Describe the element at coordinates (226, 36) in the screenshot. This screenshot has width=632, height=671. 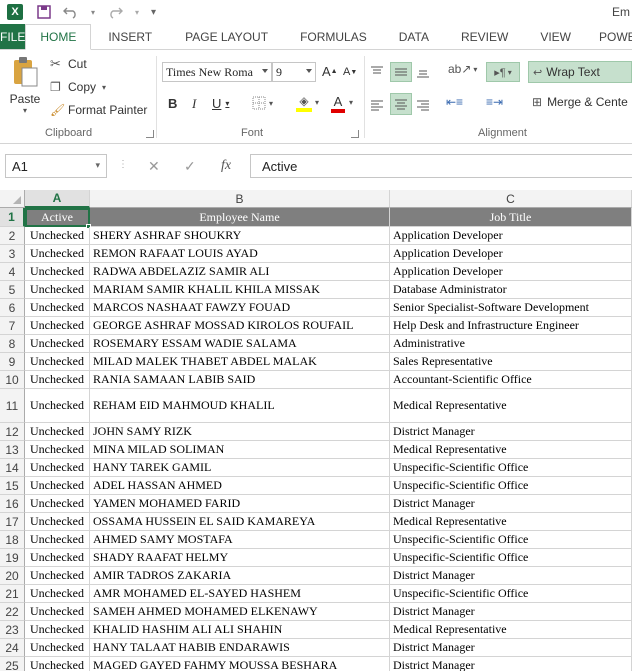
I see `tab-page-layout: PAGE LAYOUT` at that location.